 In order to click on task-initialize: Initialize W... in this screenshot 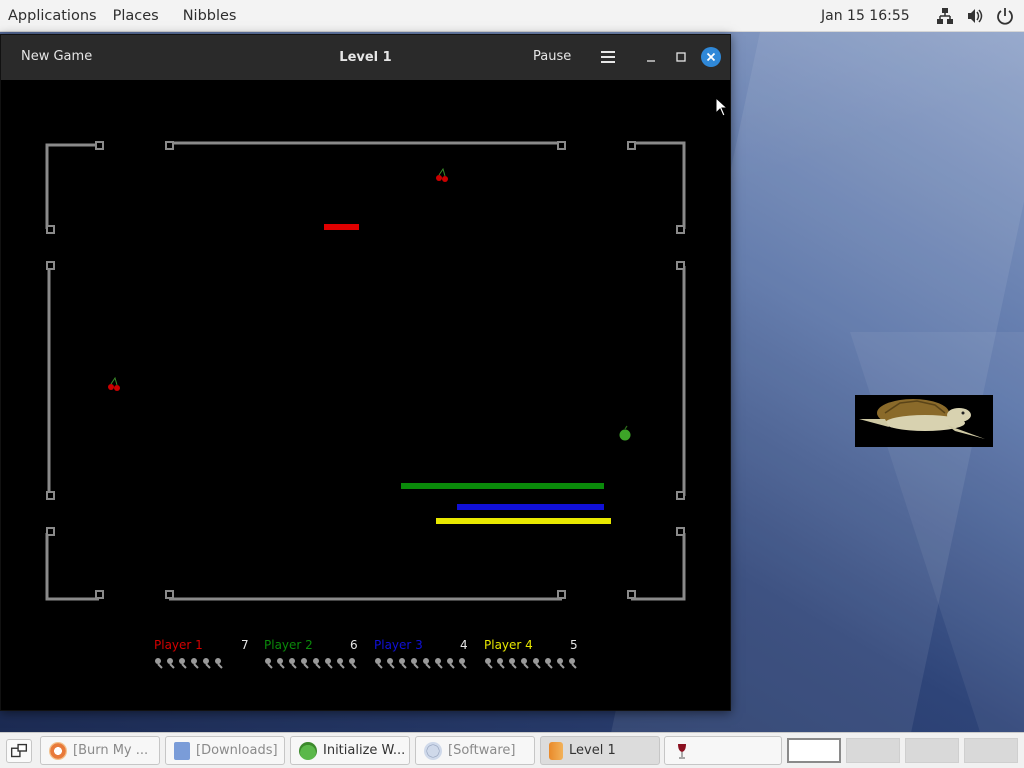, I will do `click(350, 750)`.